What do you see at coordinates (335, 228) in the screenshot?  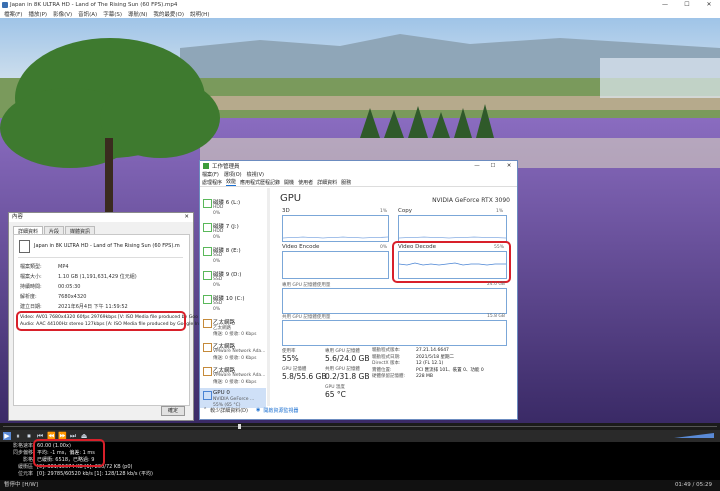 I see `engine-3d-graph` at bounding box center [335, 228].